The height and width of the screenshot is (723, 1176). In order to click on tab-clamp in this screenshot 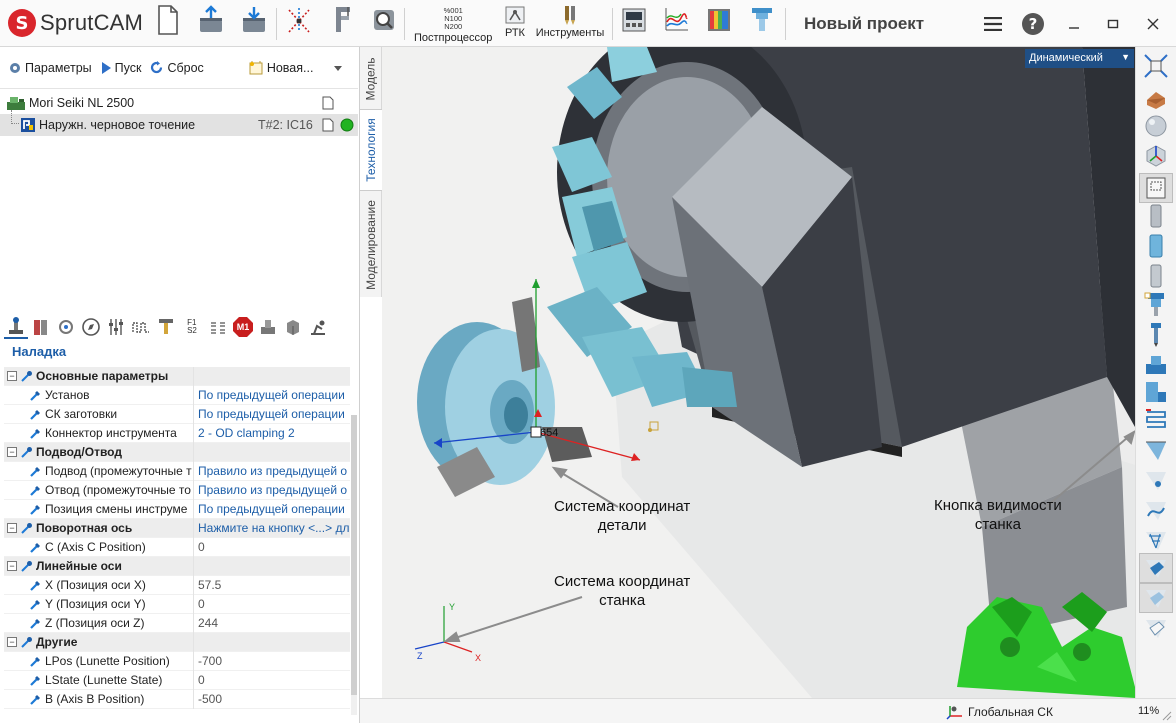, I will do `click(268, 327)`.